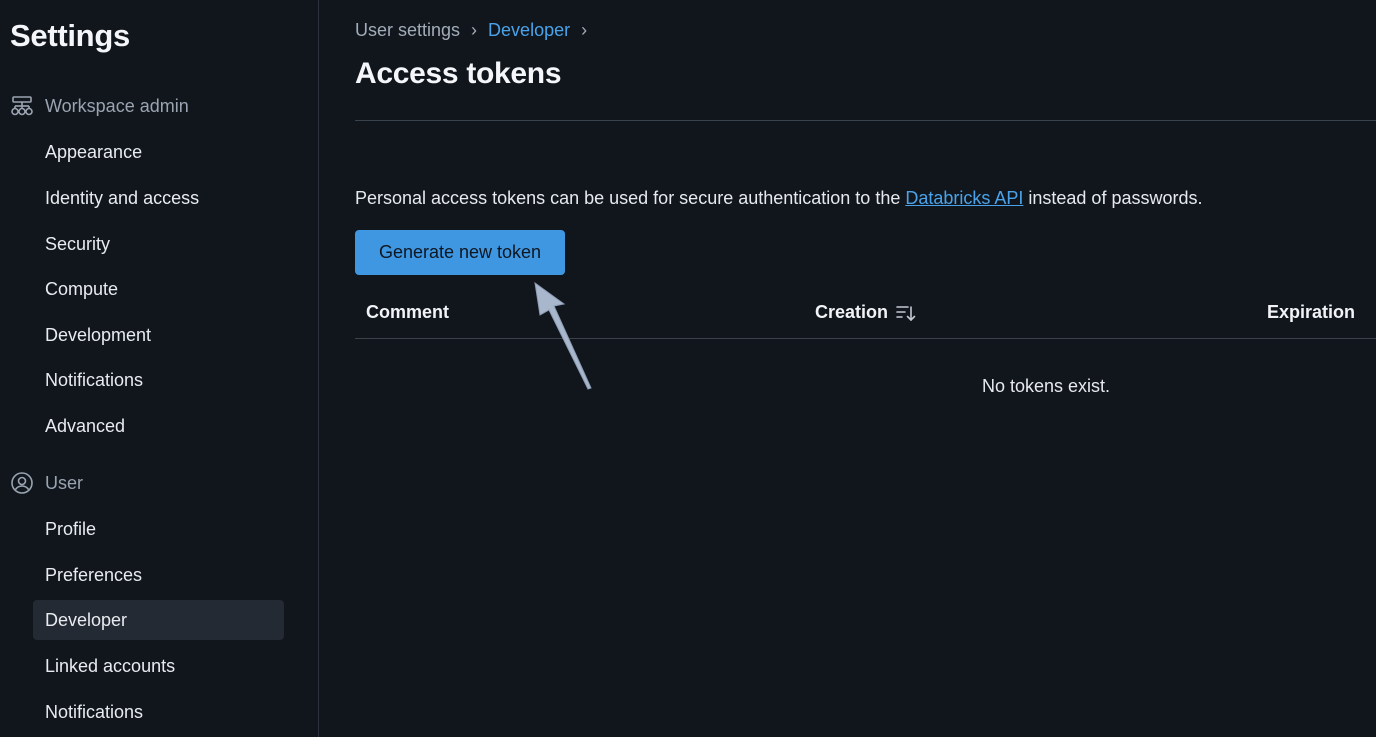  Describe the element at coordinates (122, 197) in the screenshot. I see `sidebar-item-label: Identity and access` at that location.